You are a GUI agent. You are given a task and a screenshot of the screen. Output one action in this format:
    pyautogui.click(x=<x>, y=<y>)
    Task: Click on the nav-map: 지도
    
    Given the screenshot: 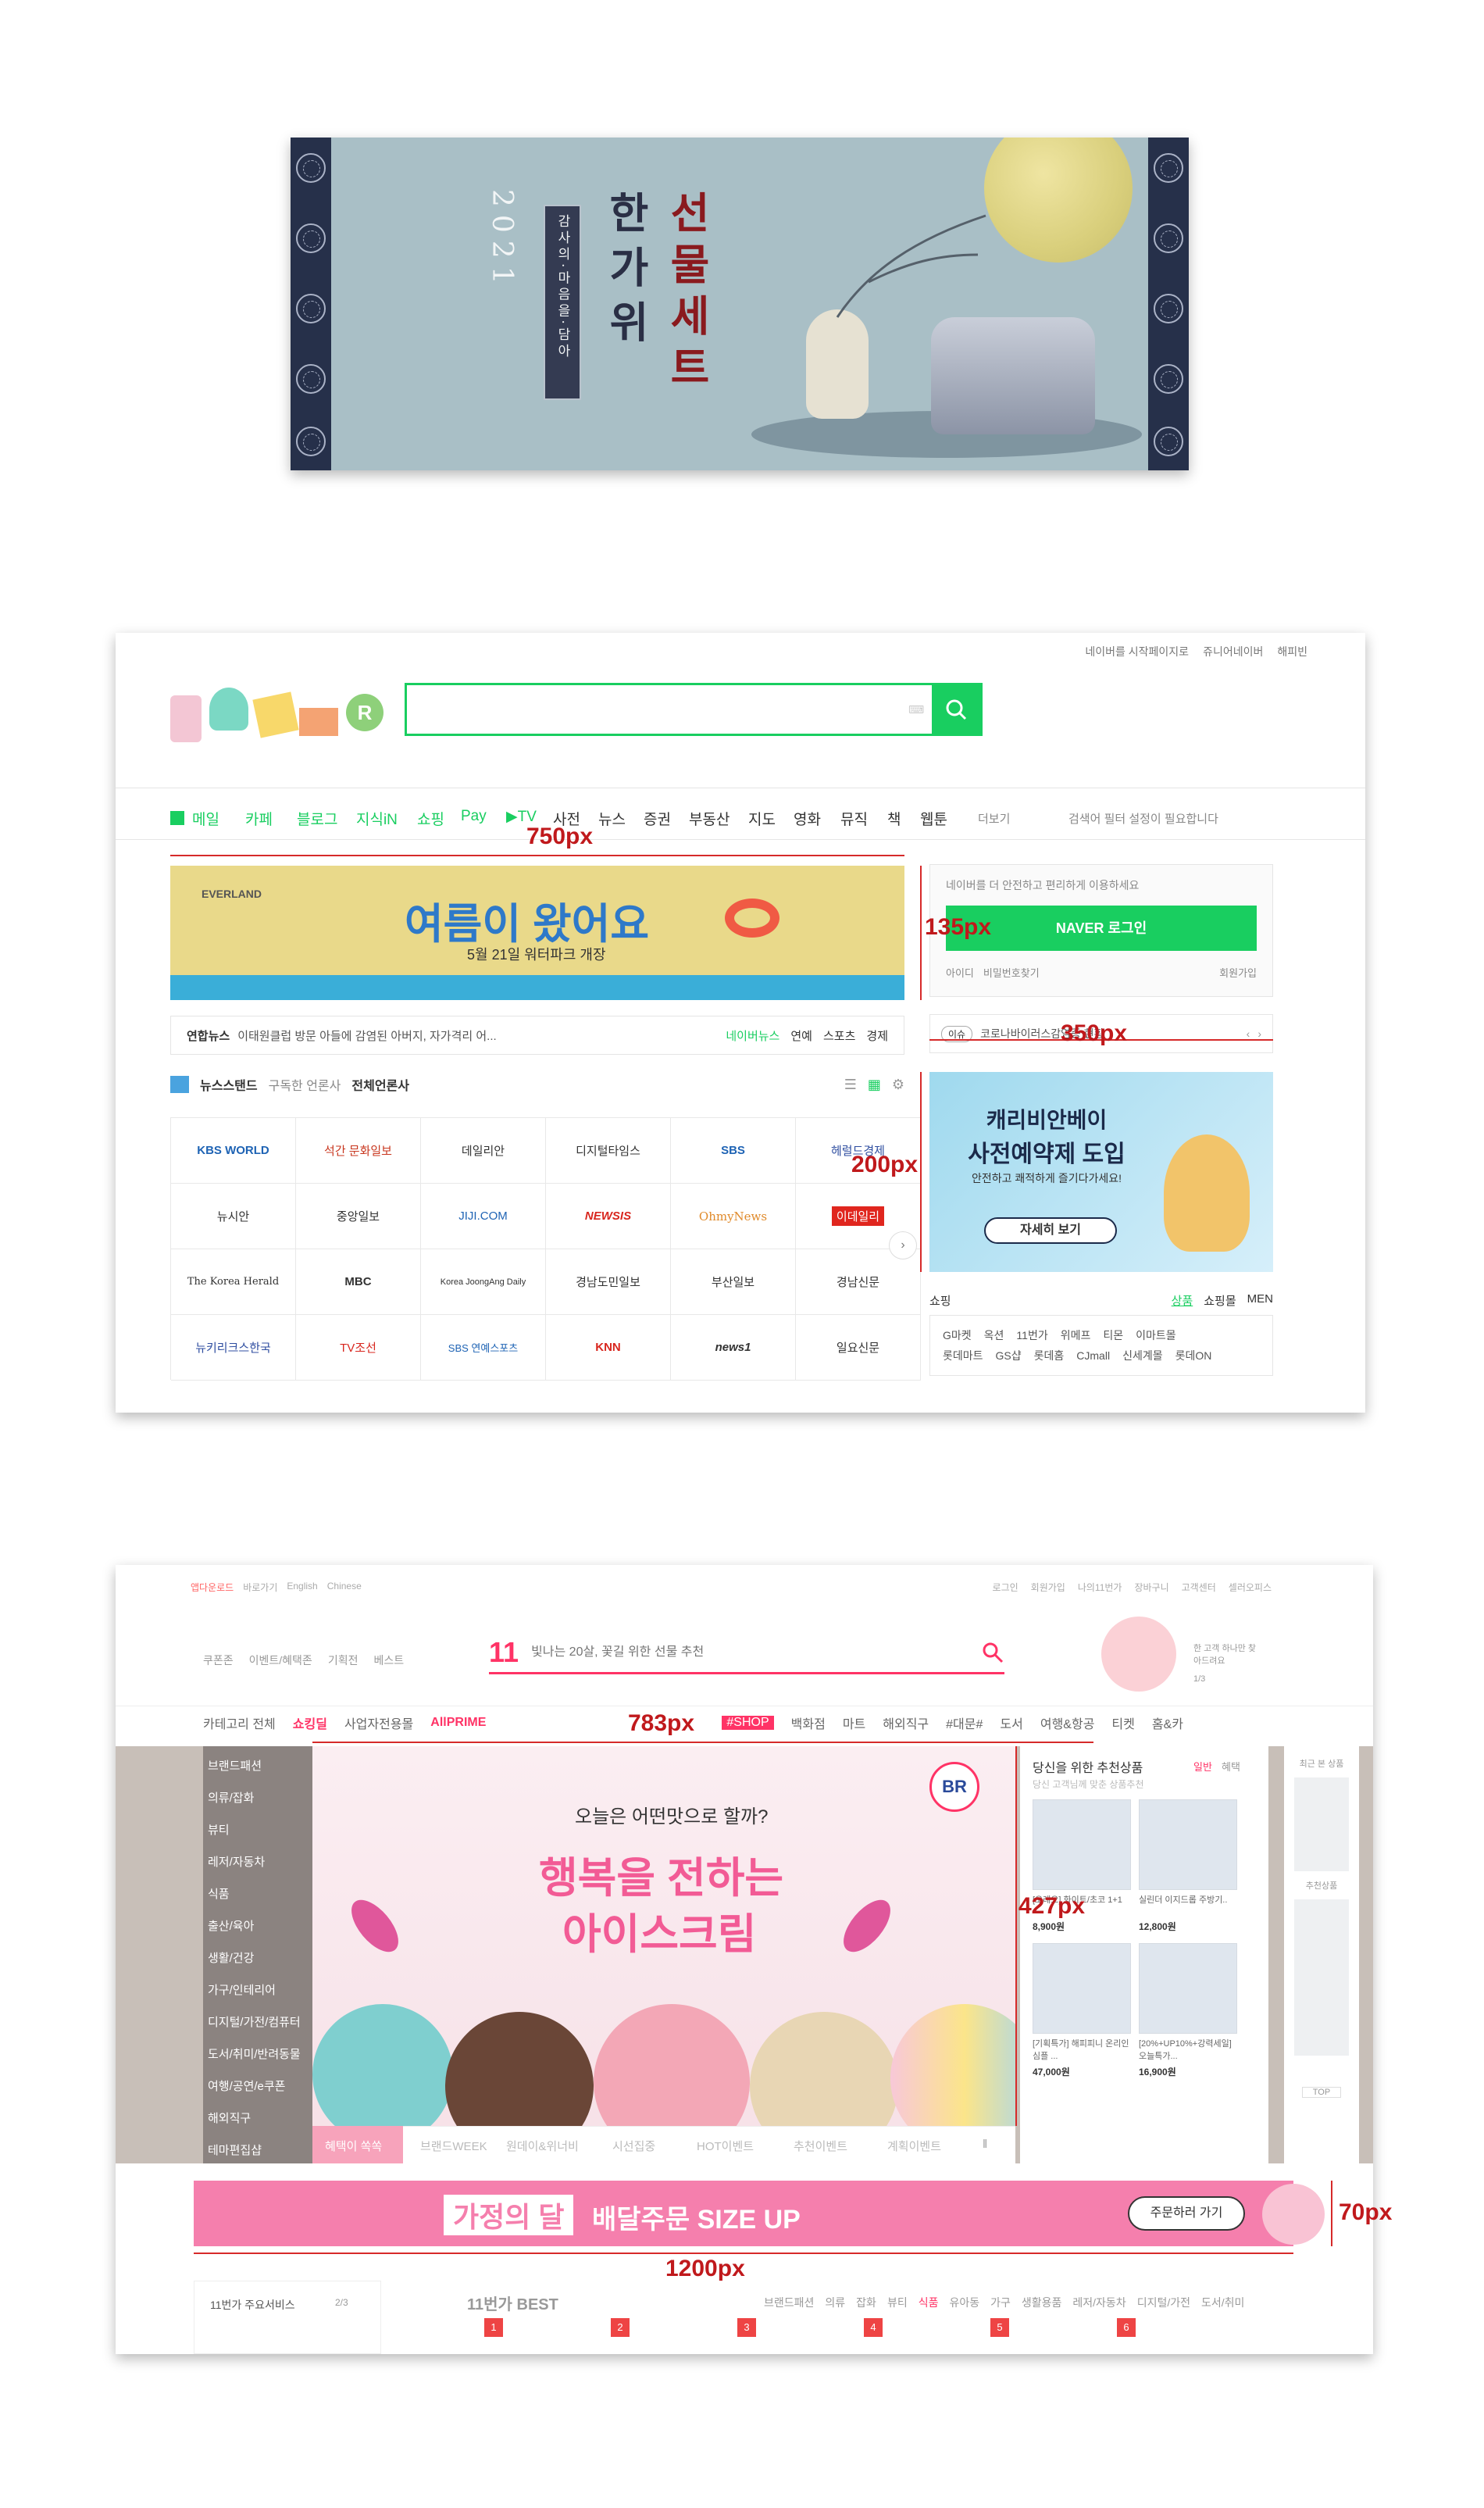 What is the action you would take?
    pyautogui.click(x=762, y=818)
    